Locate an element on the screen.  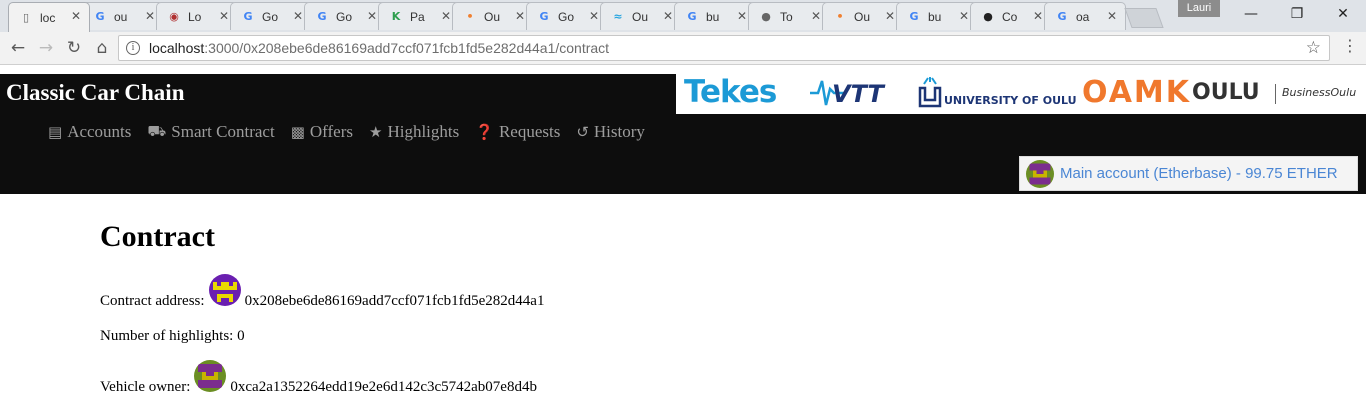
forward-icon: → is located at coordinates (46, 48).